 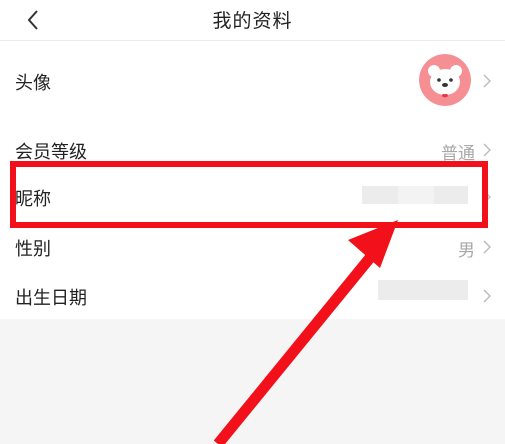 I want to click on profile-row-nickname: 昵称, so click(x=252, y=196).